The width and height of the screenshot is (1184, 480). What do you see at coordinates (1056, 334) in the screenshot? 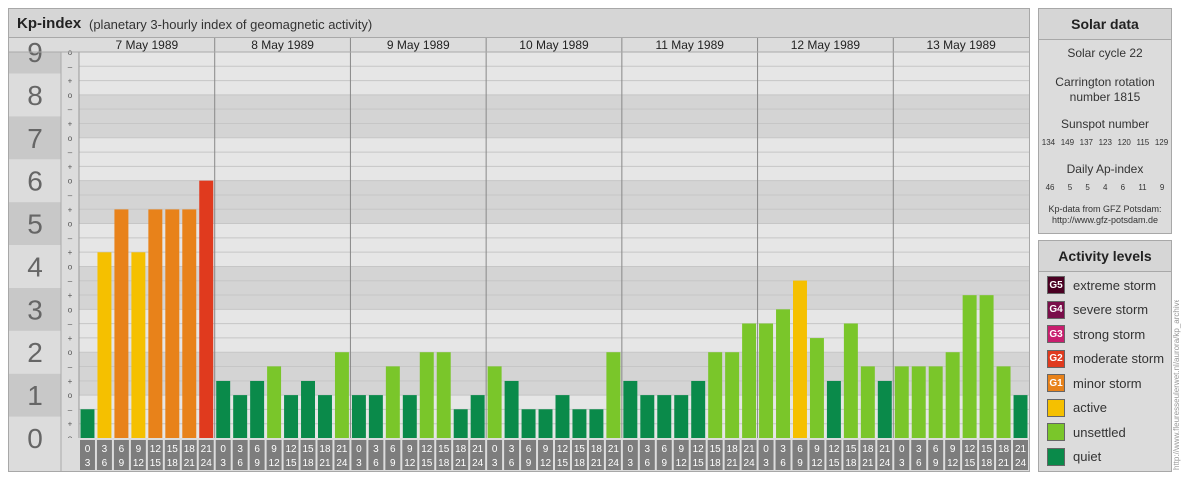
I see `legend-swatch: G3` at bounding box center [1056, 334].